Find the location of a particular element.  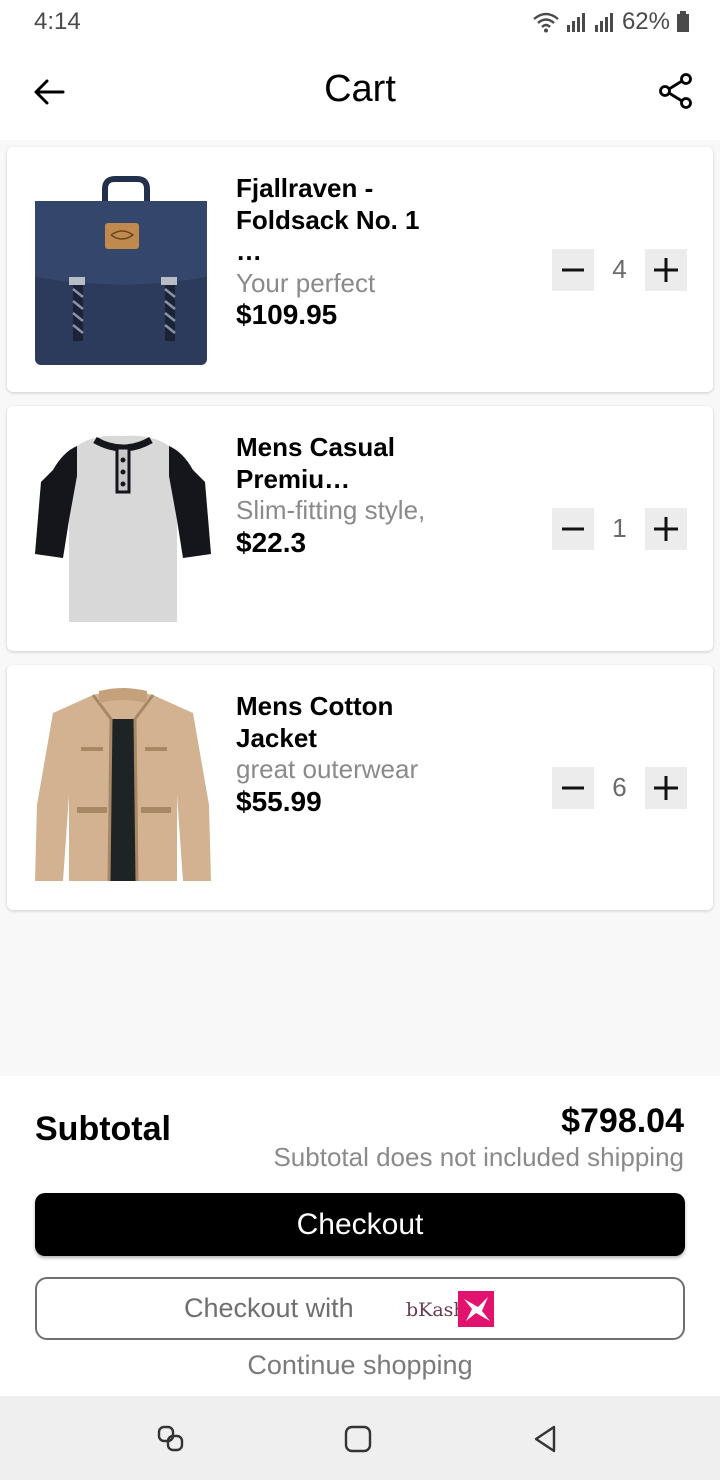

subtotal-label: Subtotal is located at coordinates (103, 1129).